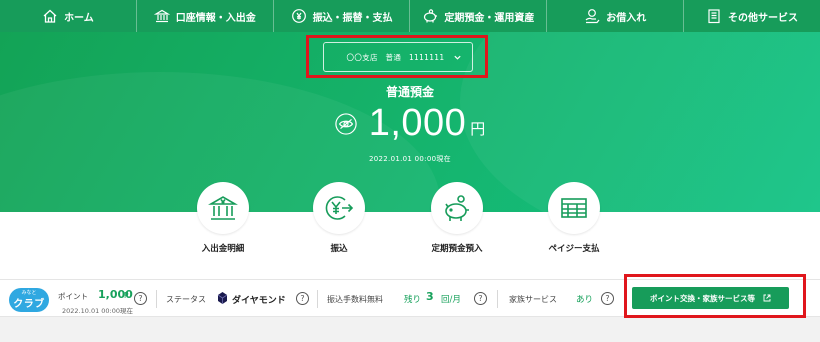  I want to click on payment-slip-icon, so click(574, 208).